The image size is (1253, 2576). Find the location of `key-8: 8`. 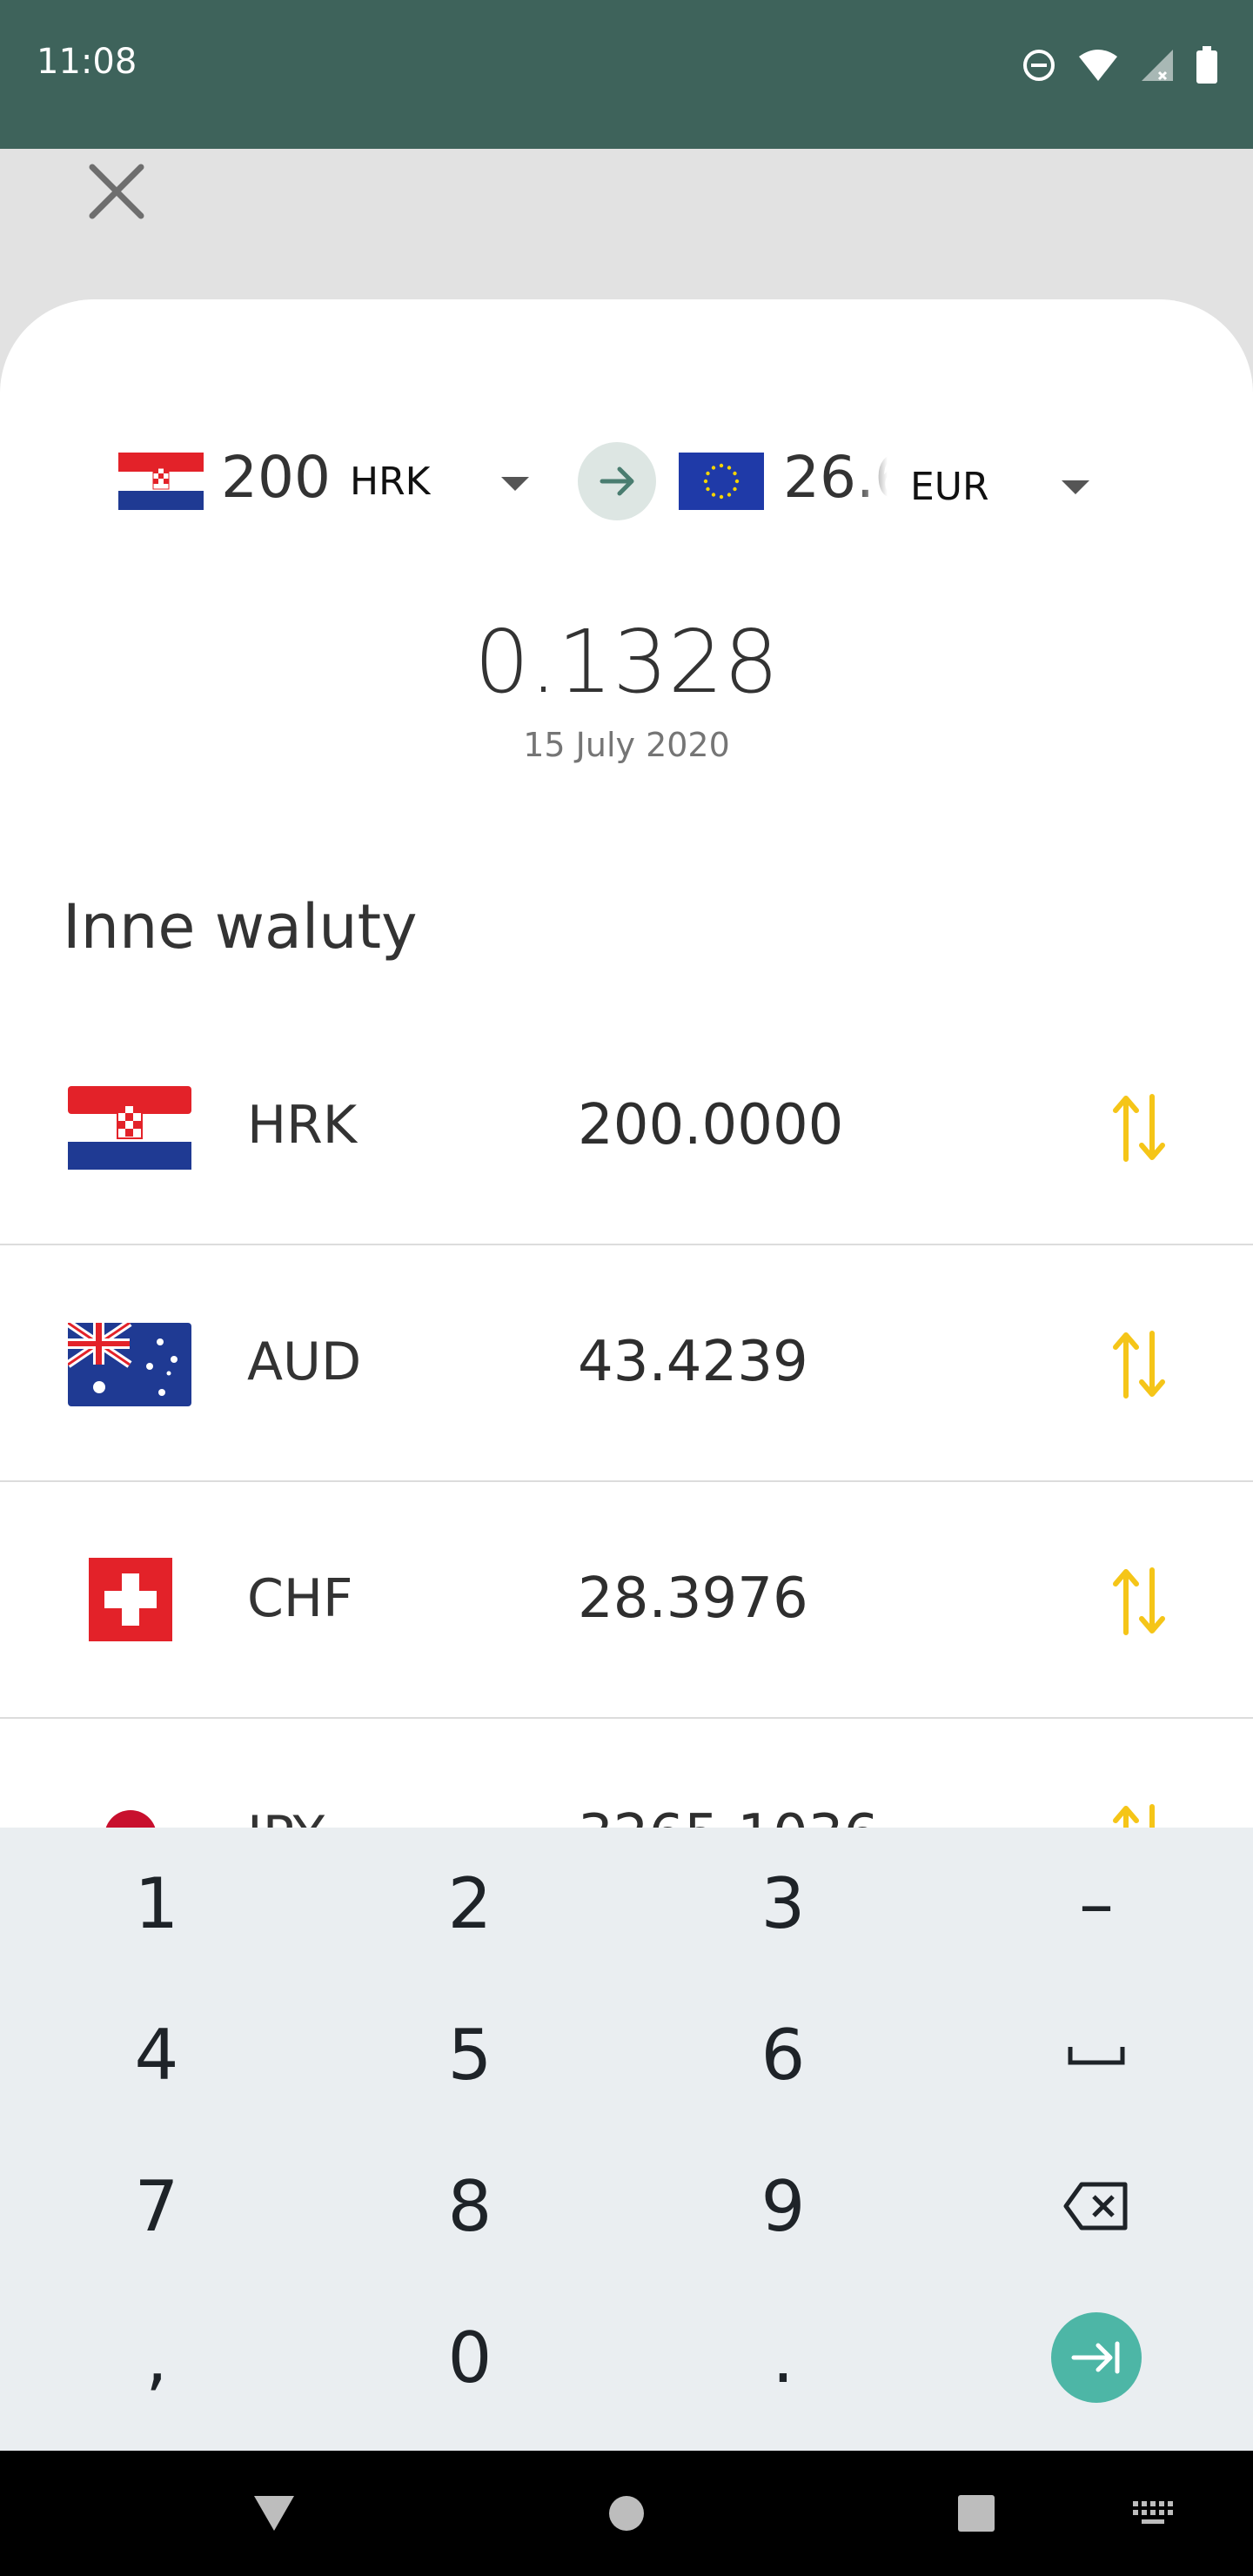

key-8: 8 is located at coordinates (470, 2206).